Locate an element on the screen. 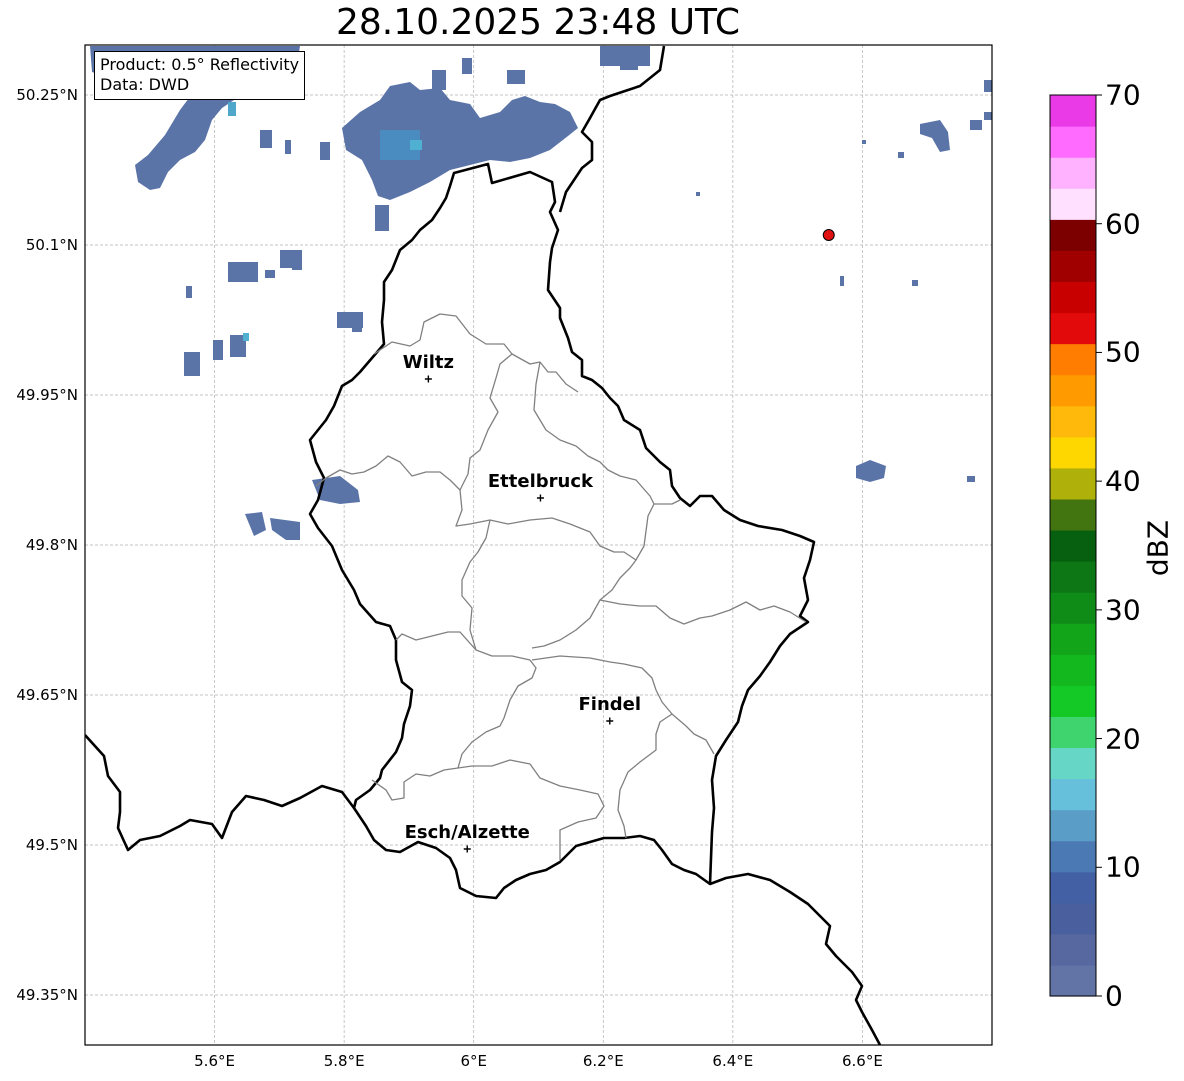 Image resolution: width=1184 pixels, height=1081 pixels. colorbar-tick-label: 10 is located at coordinates (1123, 867).